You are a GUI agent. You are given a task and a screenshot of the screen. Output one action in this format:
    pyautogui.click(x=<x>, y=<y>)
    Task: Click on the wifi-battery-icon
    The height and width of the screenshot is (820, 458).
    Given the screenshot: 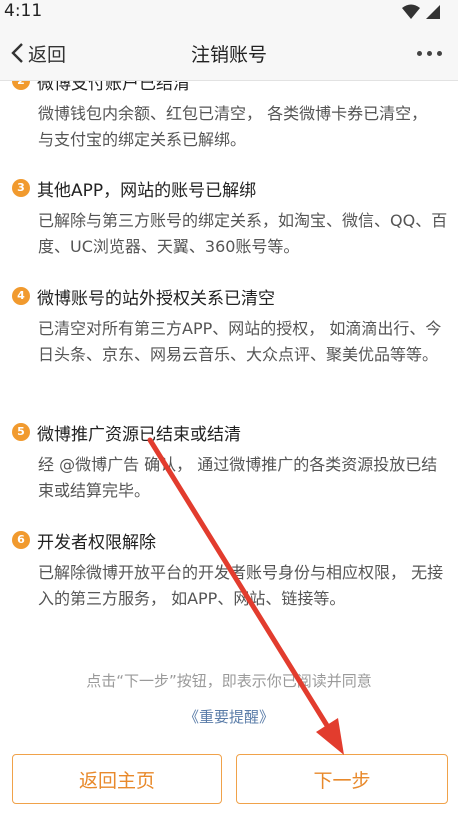 What is the action you would take?
    pyautogui.click(x=421, y=11)
    